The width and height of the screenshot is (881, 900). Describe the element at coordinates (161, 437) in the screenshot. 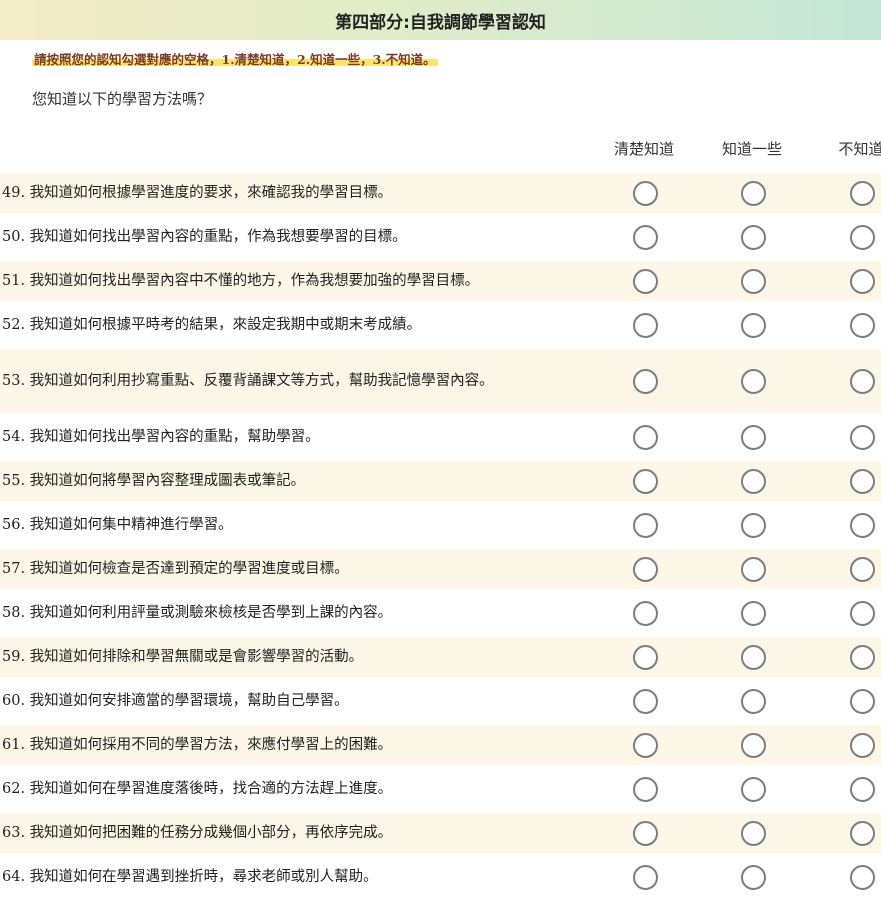

I see `question-text: 54. 我知道如何找出學習內容的重點，幫助學習。` at that location.